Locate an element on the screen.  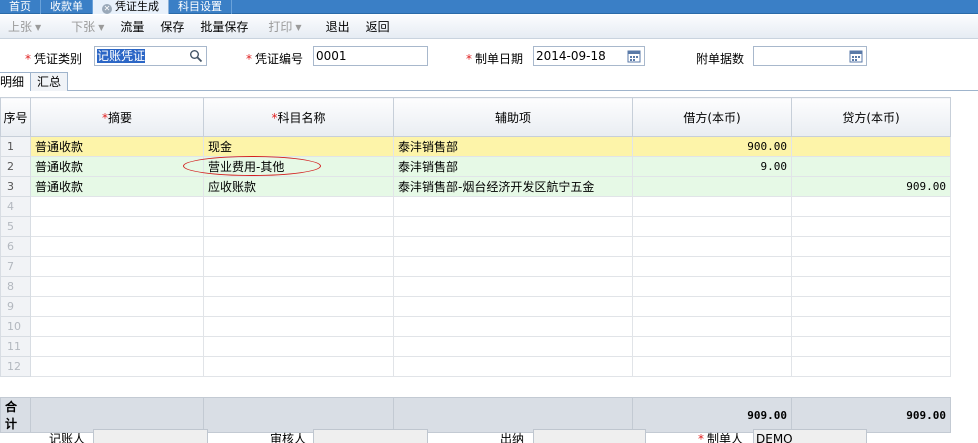
debit-cell: 900.00 is located at coordinates (712, 146).